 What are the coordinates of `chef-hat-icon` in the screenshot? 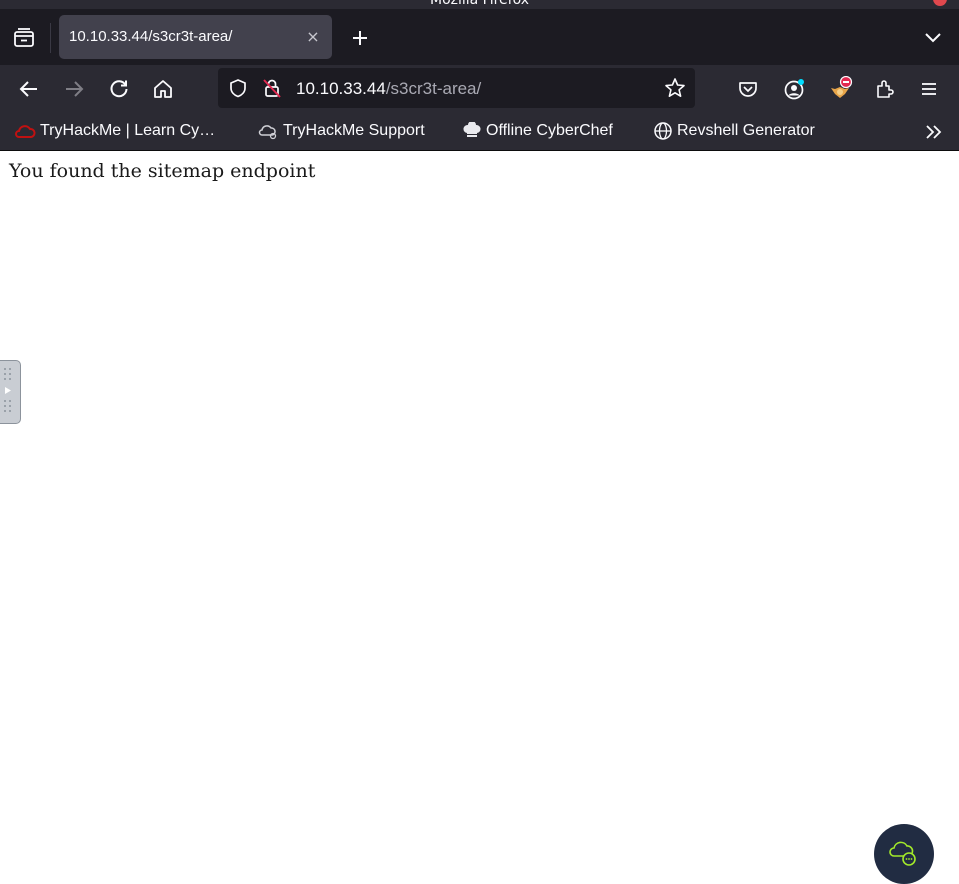 It's located at (472, 129).